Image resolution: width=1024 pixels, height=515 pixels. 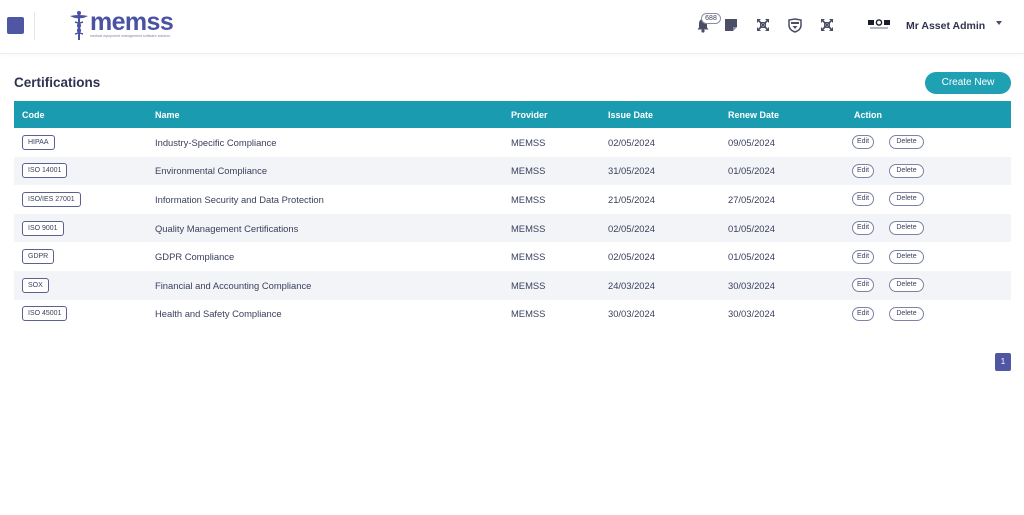 I want to click on create-new-button: Create New, so click(x=968, y=83).